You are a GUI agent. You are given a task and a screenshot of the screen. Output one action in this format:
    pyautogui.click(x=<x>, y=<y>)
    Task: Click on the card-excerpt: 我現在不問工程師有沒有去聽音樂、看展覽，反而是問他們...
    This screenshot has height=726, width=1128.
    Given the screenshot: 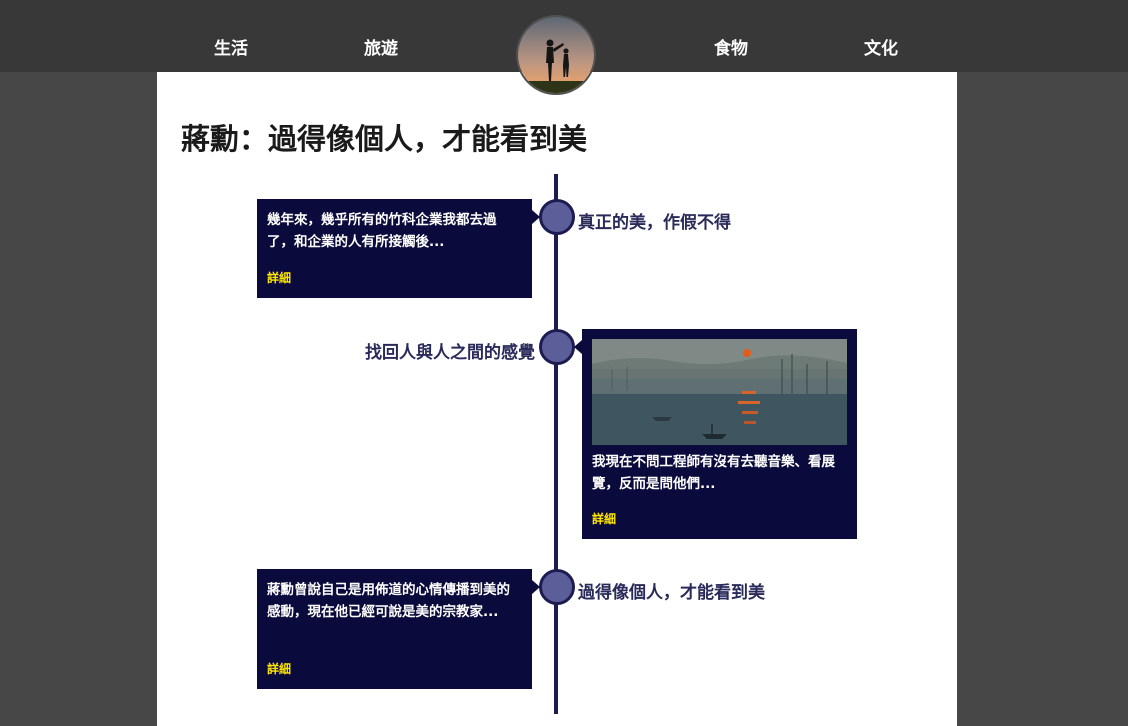 What is the action you would take?
    pyautogui.click(x=713, y=473)
    